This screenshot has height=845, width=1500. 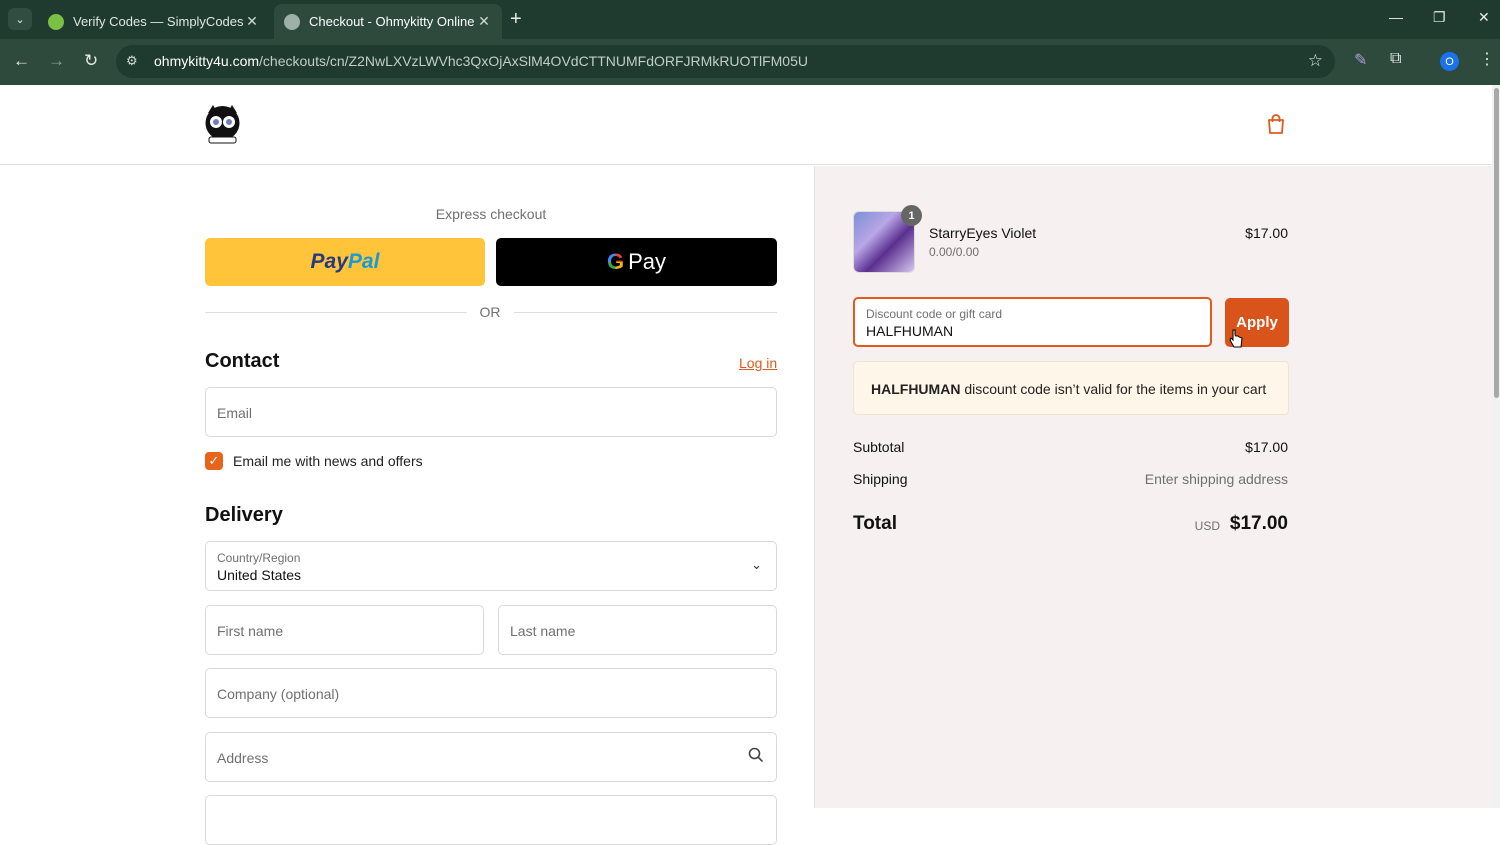 I want to click on total-label: Total, so click(x=875, y=523).